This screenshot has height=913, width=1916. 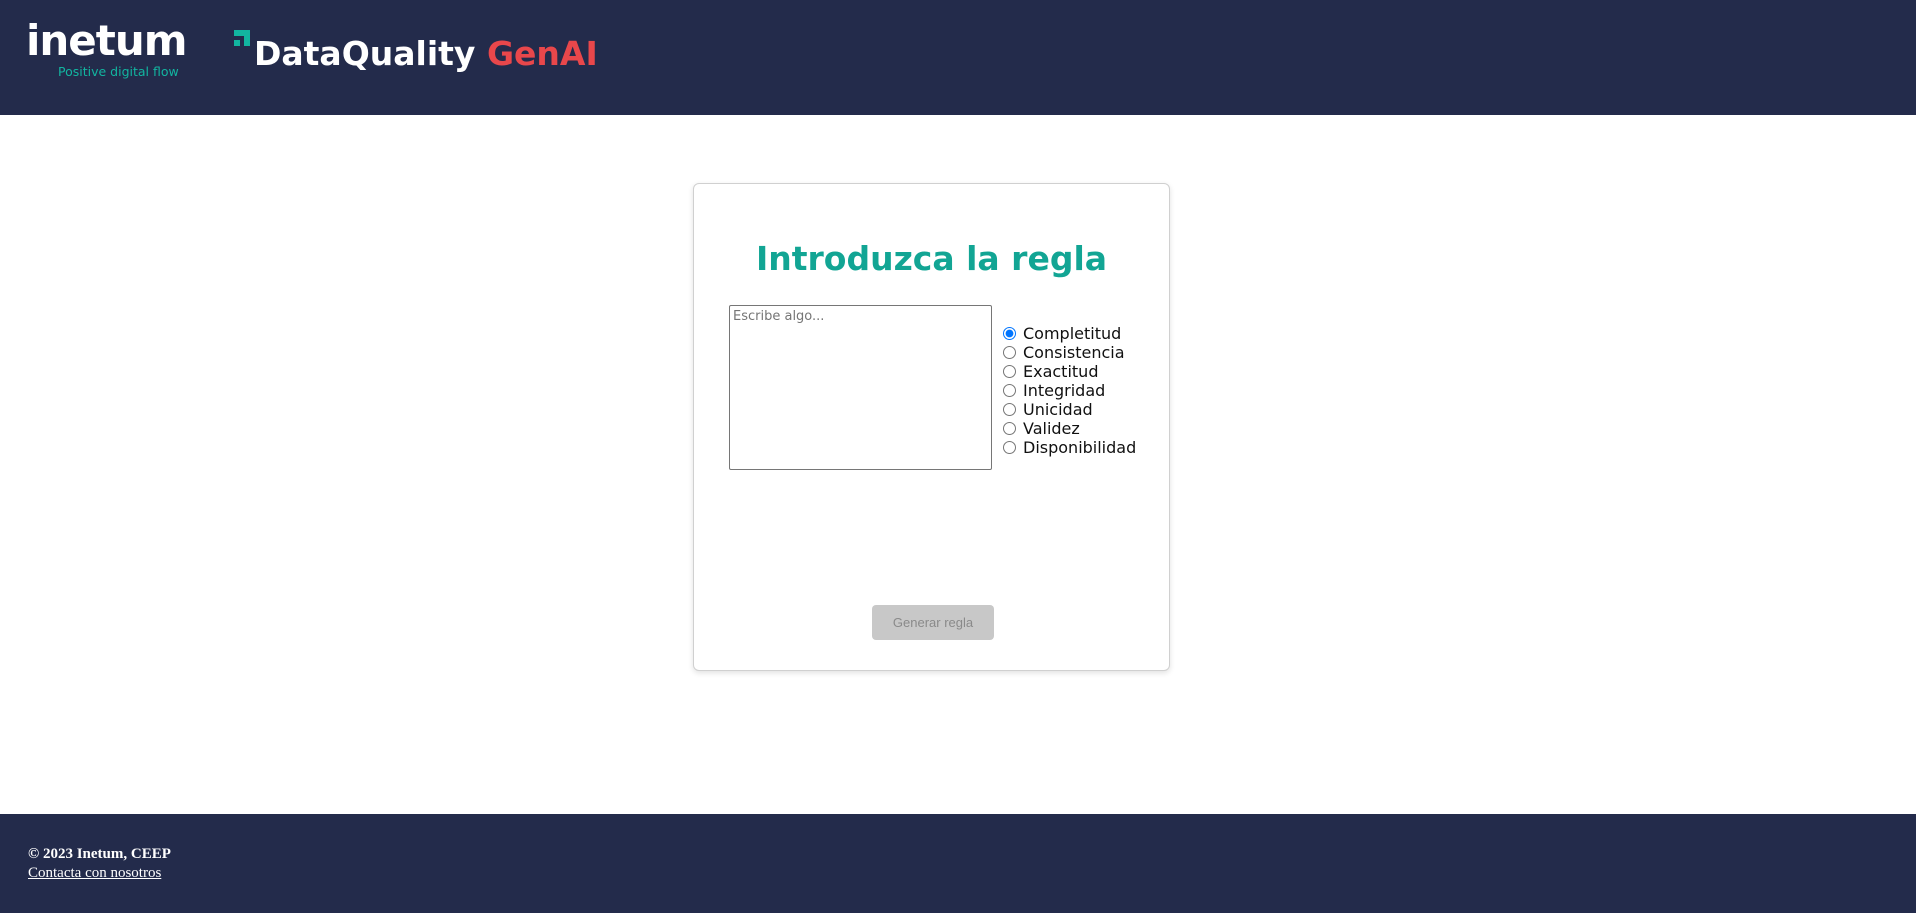 What do you see at coordinates (94, 873) in the screenshot?
I see `contact-link: Contacta con nosotros` at bounding box center [94, 873].